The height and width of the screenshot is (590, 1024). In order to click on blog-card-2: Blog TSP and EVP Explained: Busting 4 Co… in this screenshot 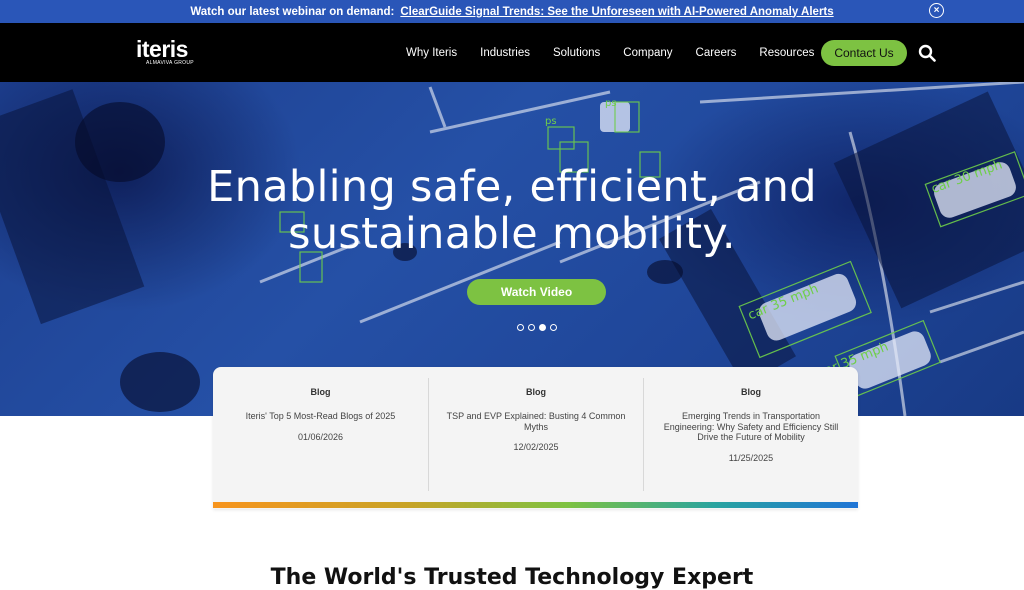, I will do `click(535, 434)`.